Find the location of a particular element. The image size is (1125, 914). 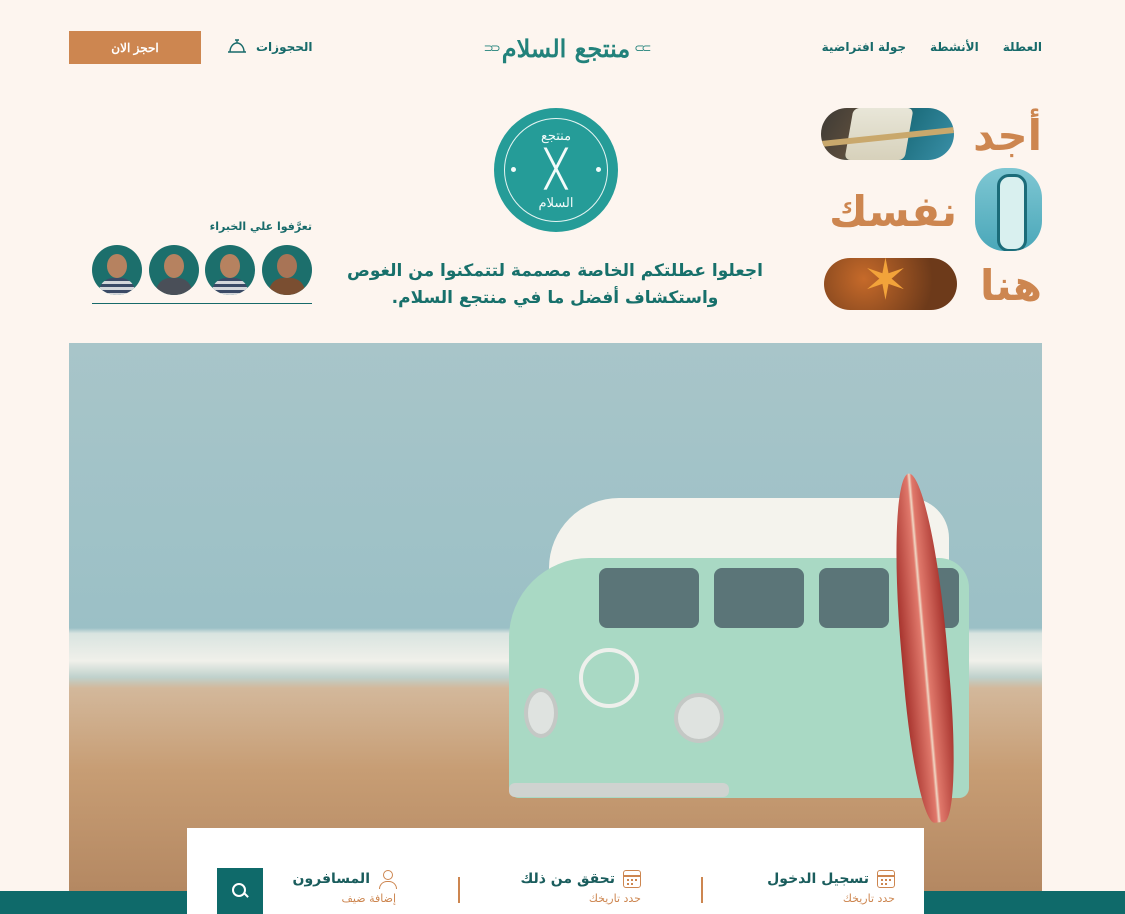

checkin-label-row: تسجيل الدخول is located at coordinates (831, 879).